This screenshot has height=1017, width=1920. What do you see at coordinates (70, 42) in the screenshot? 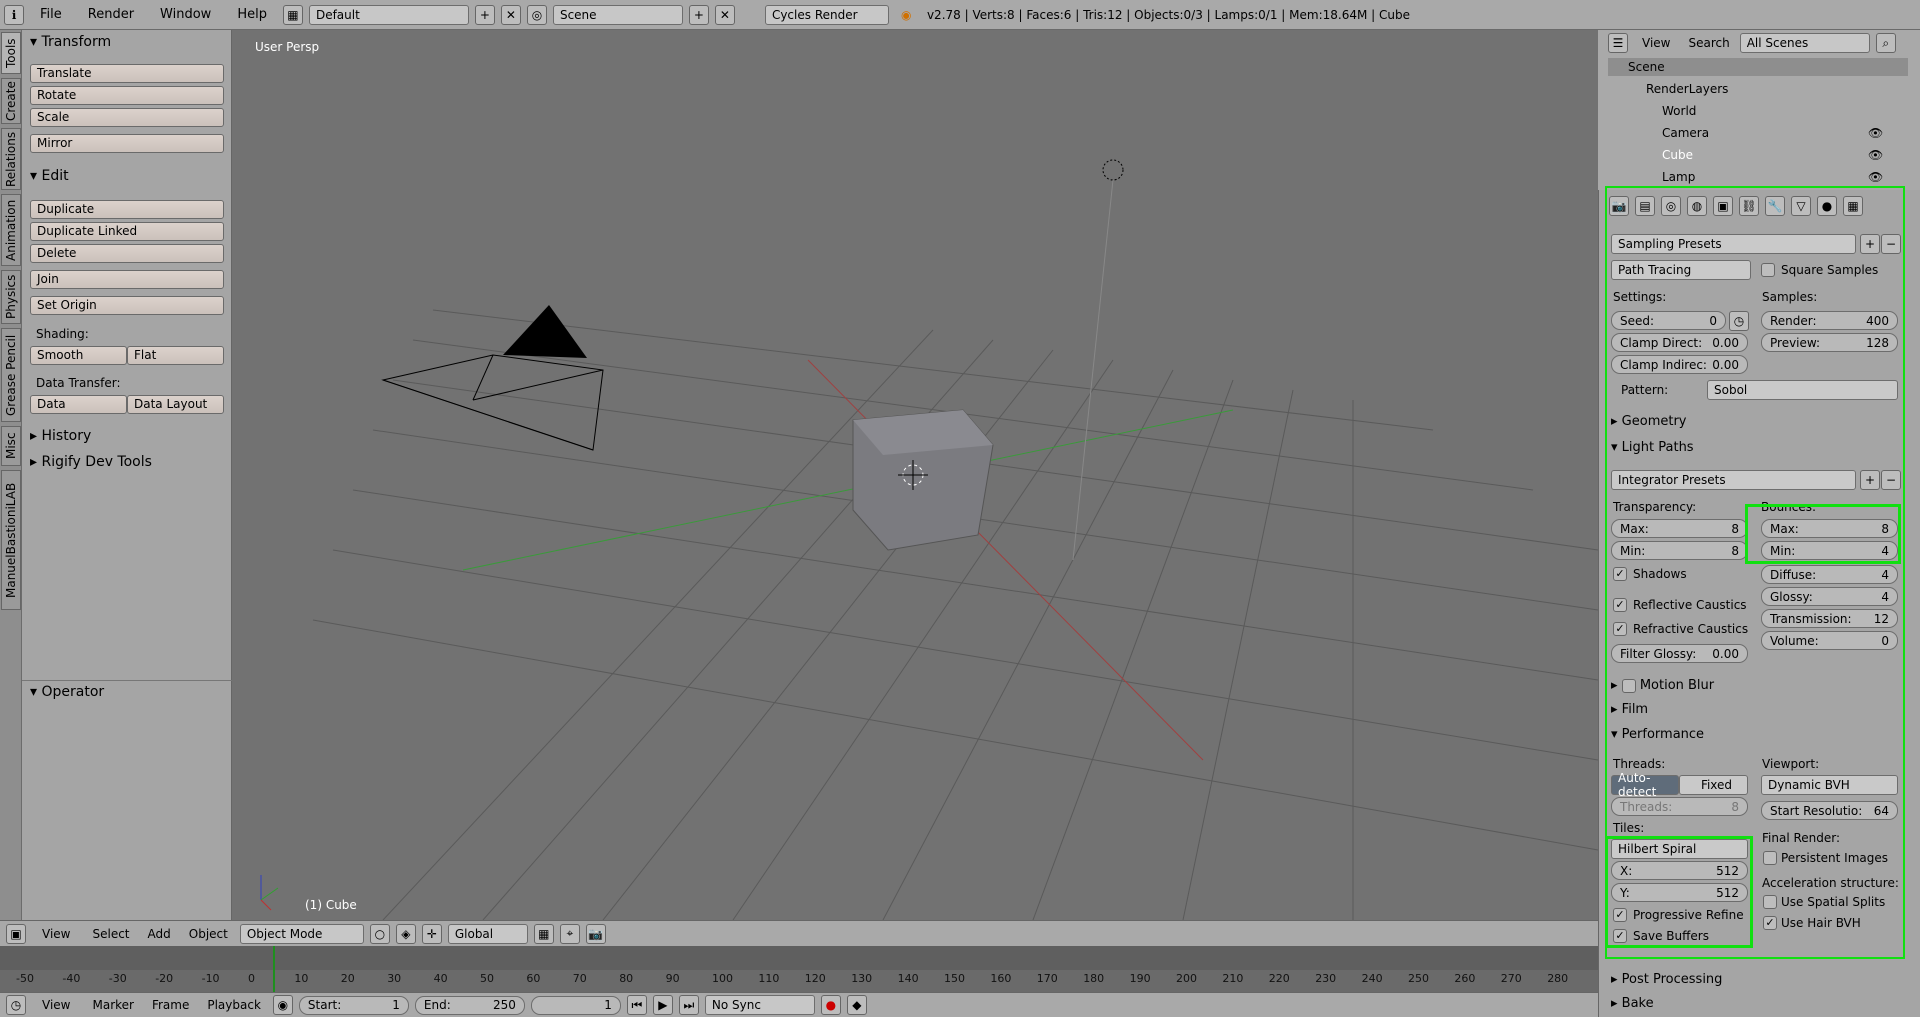
I see `transform-panel-header: ▾ Transform` at bounding box center [70, 42].